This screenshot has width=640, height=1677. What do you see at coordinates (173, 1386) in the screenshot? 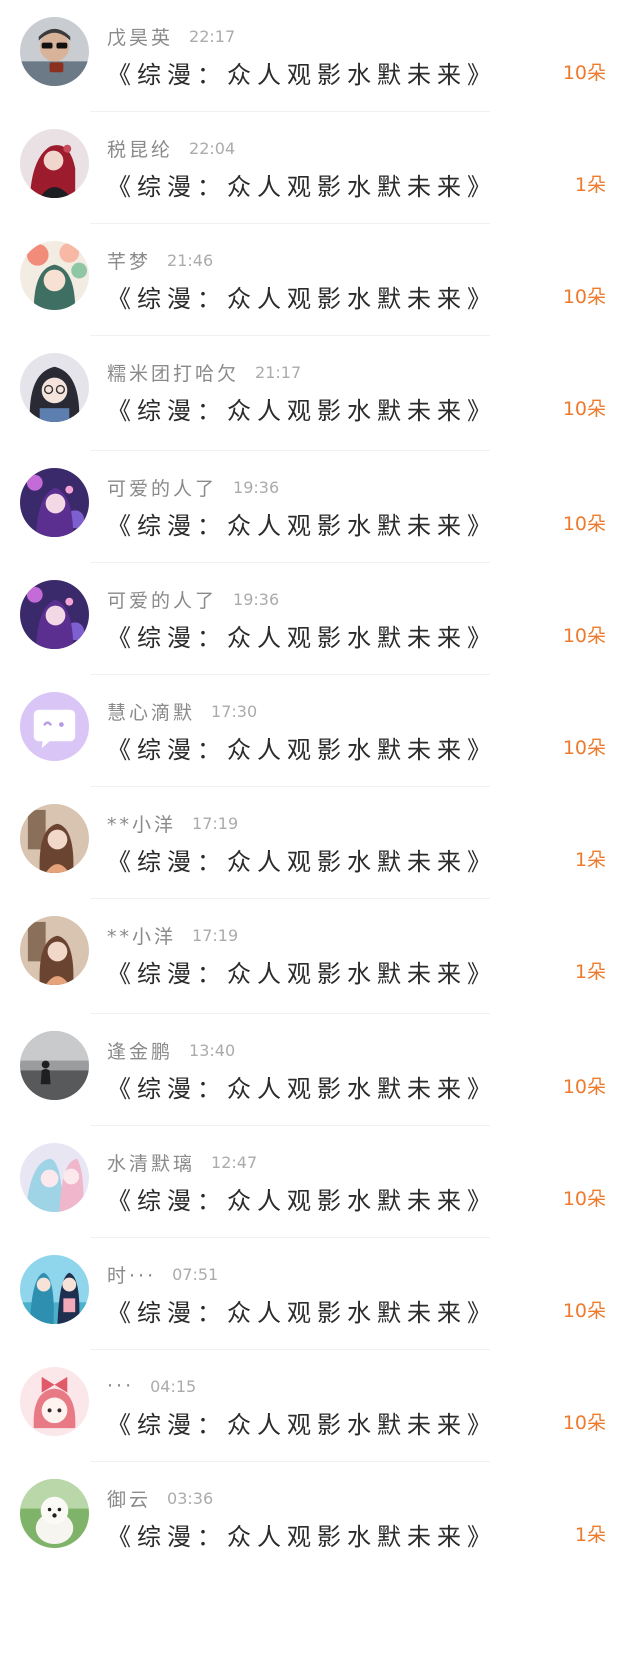
I see `timestamp: 04:15` at bounding box center [173, 1386].